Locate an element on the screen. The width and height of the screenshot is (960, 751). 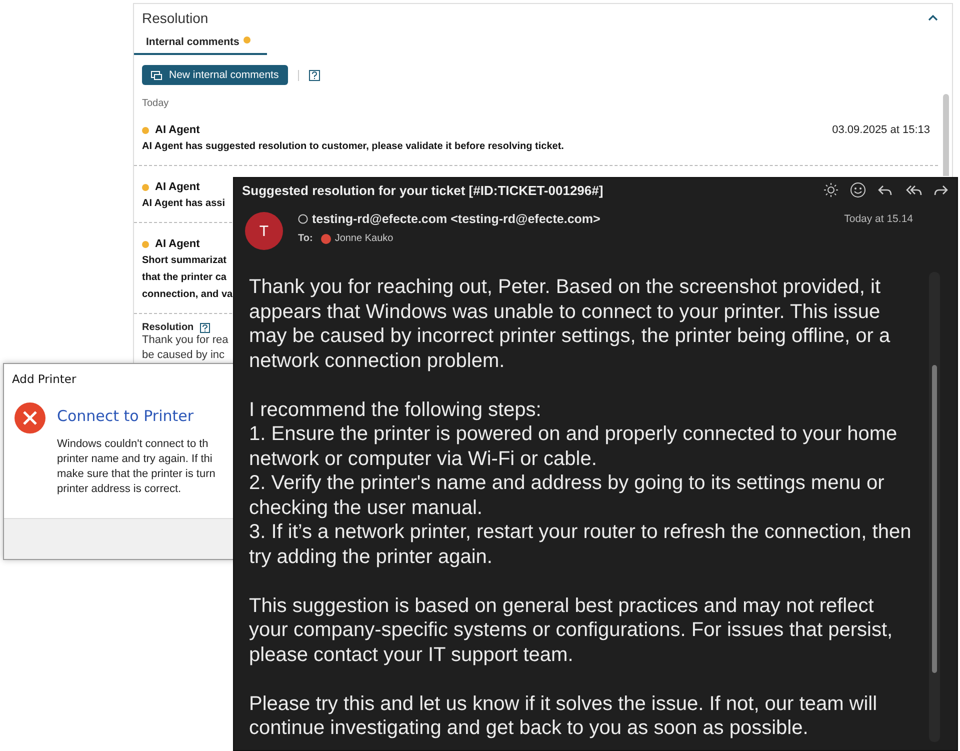
comment-text: AI Agent has suggested resolution to customer, please validate it before resolving ticket. is located at coordinates (353, 147).